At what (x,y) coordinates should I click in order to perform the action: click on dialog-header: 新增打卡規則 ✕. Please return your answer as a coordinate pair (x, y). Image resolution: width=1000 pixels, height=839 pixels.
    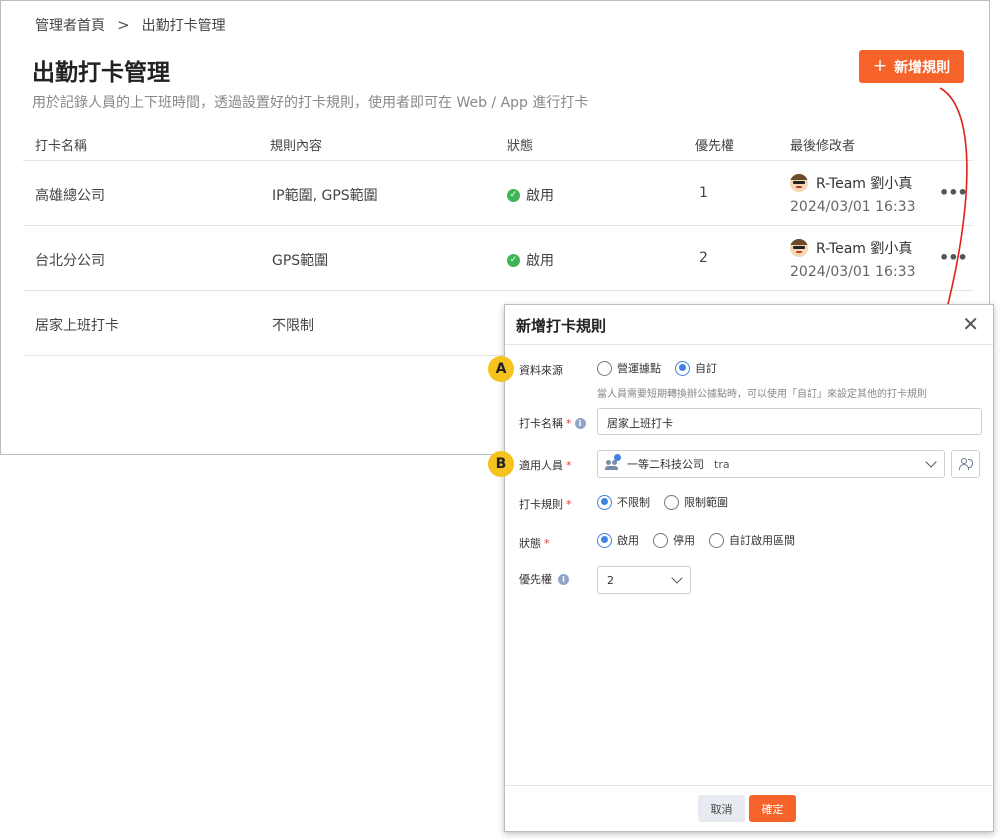
    Looking at the image, I should click on (749, 325).